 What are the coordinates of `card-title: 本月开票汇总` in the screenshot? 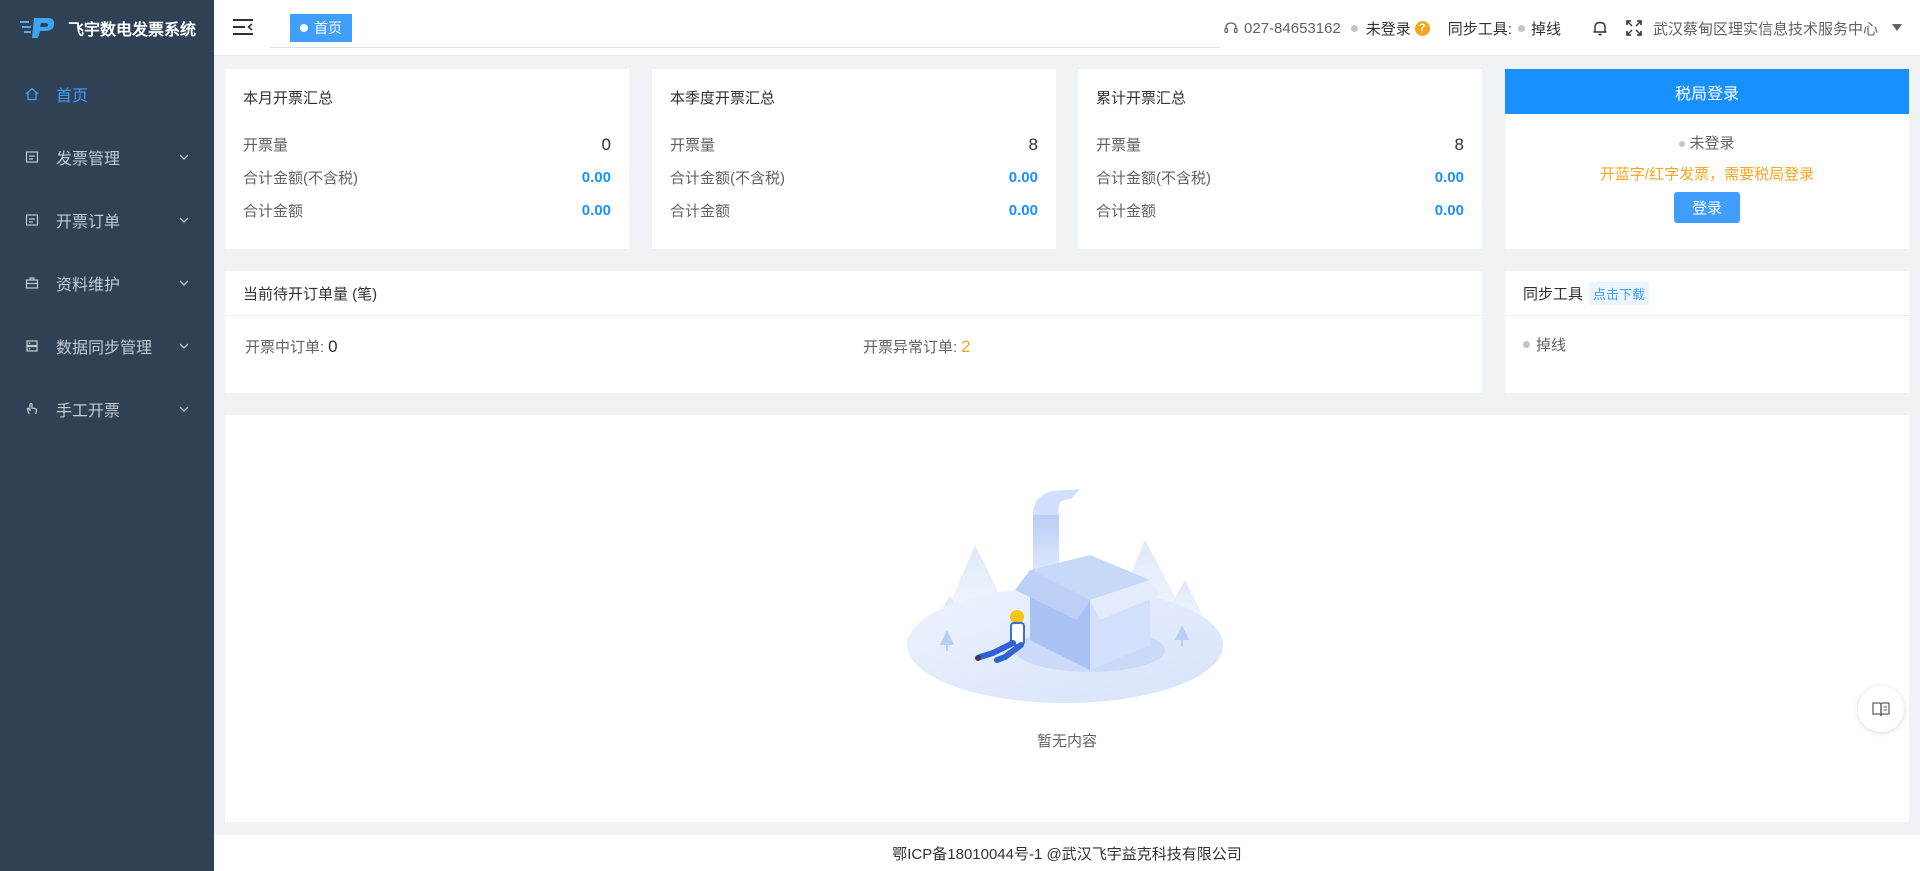 It's located at (288, 98).